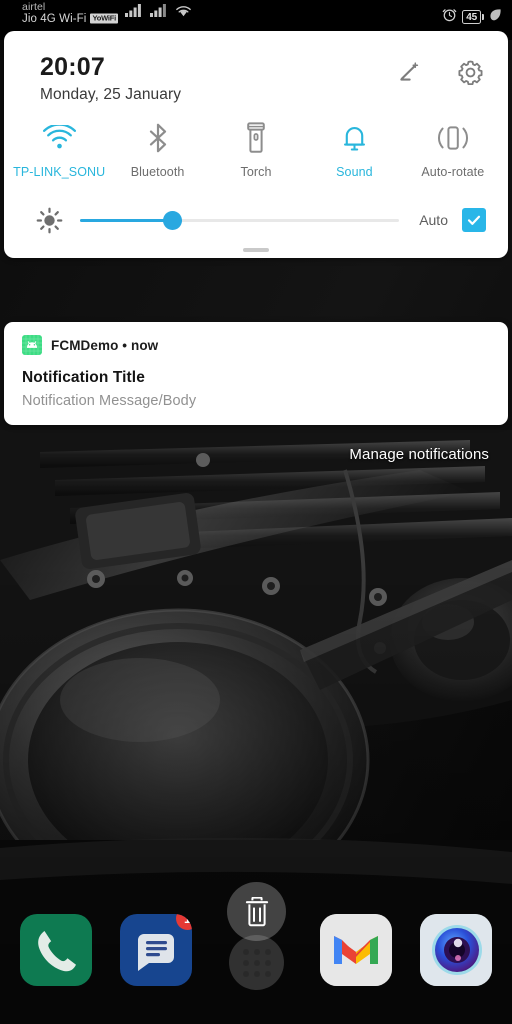 The width and height of the screenshot is (512, 1024). I want to click on panel-drag-handle, so click(256, 249).